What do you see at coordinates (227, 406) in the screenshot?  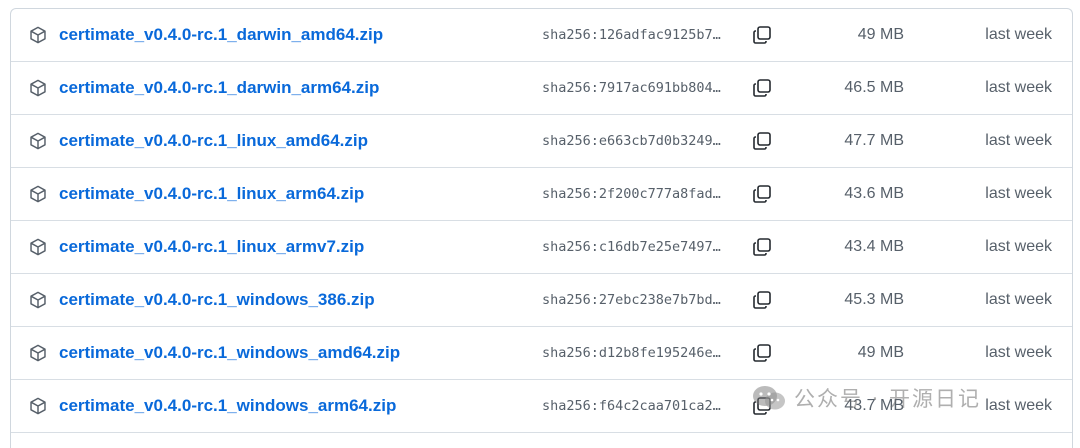 I see `asset-download-link: certimate_v0.4.0-rc.1_windows_arm64.zip` at bounding box center [227, 406].